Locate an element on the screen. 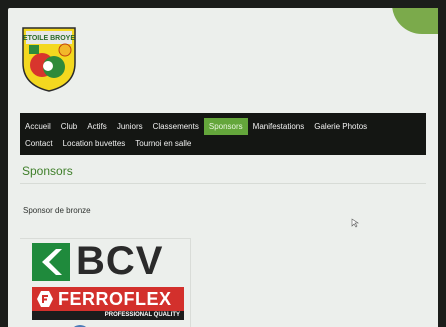 The width and height of the screenshot is (446, 327). nav-item-classements: Classements is located at coordinates (176, 126).